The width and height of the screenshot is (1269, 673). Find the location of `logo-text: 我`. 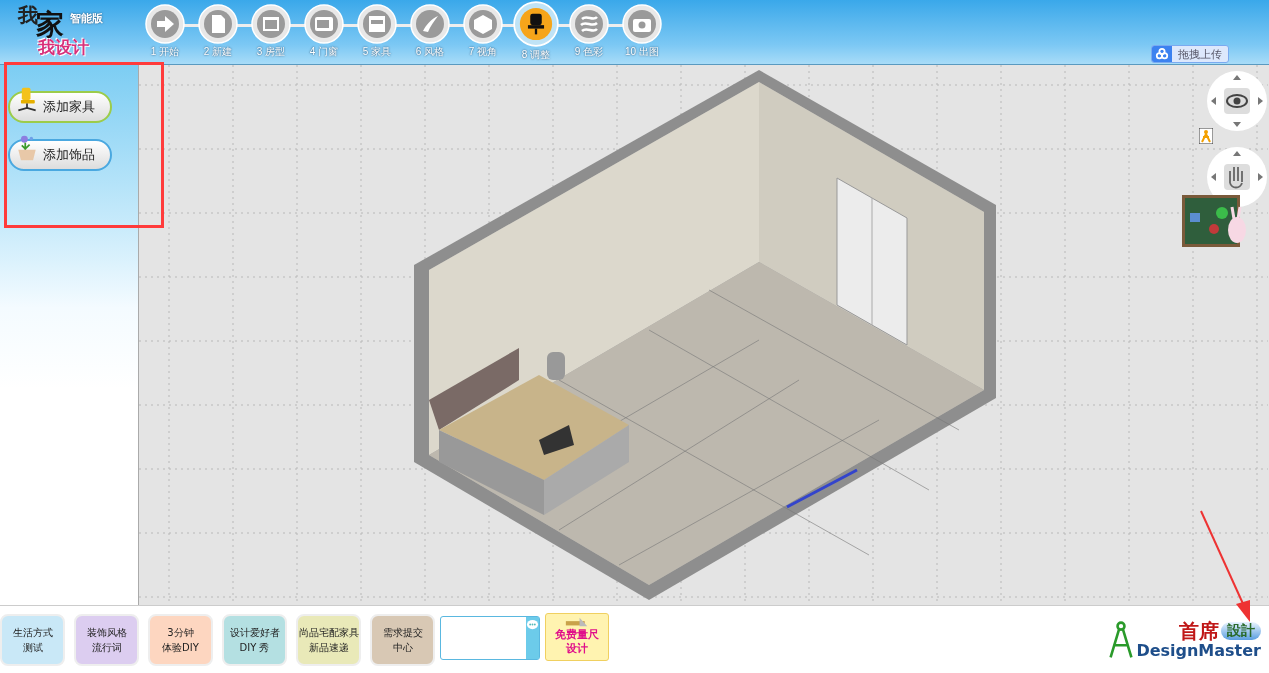

logo-text: 我 is located at coordinates (28, 14).